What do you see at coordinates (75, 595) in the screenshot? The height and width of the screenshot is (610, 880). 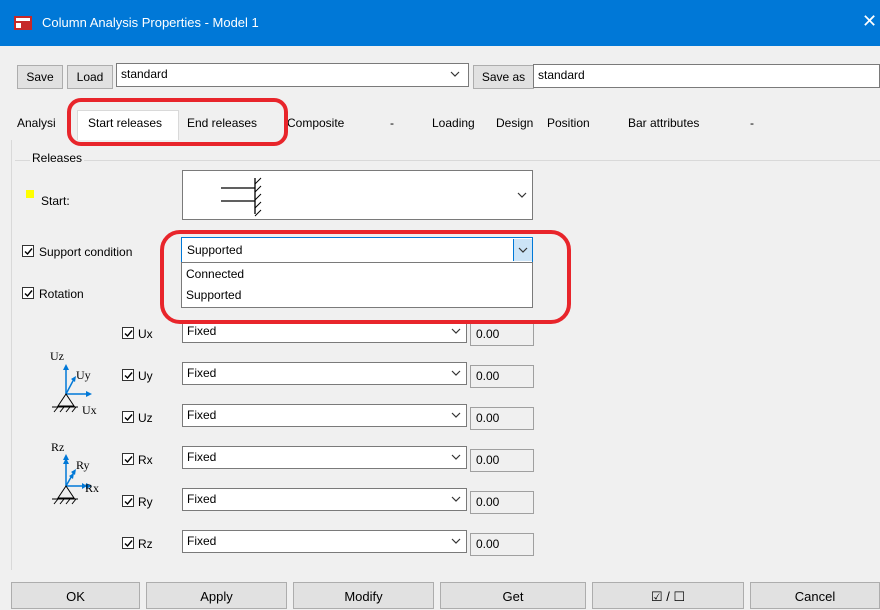 I see `ok-button: OK` at bounding box center [75, 595].